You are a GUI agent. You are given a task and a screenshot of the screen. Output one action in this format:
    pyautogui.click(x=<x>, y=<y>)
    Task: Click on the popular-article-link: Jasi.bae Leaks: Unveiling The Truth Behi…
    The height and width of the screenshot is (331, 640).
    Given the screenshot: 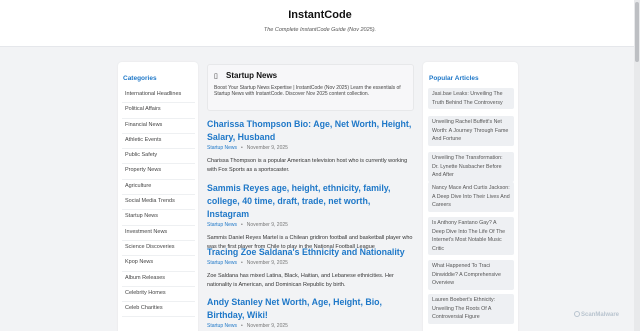 What is the action you would take?
    pyautogui.click(x=471, y=98)
    